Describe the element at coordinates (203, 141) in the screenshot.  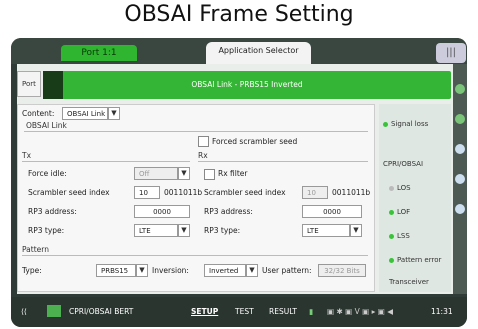
I see `forced-scrambler-seed-checkbox` at that location.